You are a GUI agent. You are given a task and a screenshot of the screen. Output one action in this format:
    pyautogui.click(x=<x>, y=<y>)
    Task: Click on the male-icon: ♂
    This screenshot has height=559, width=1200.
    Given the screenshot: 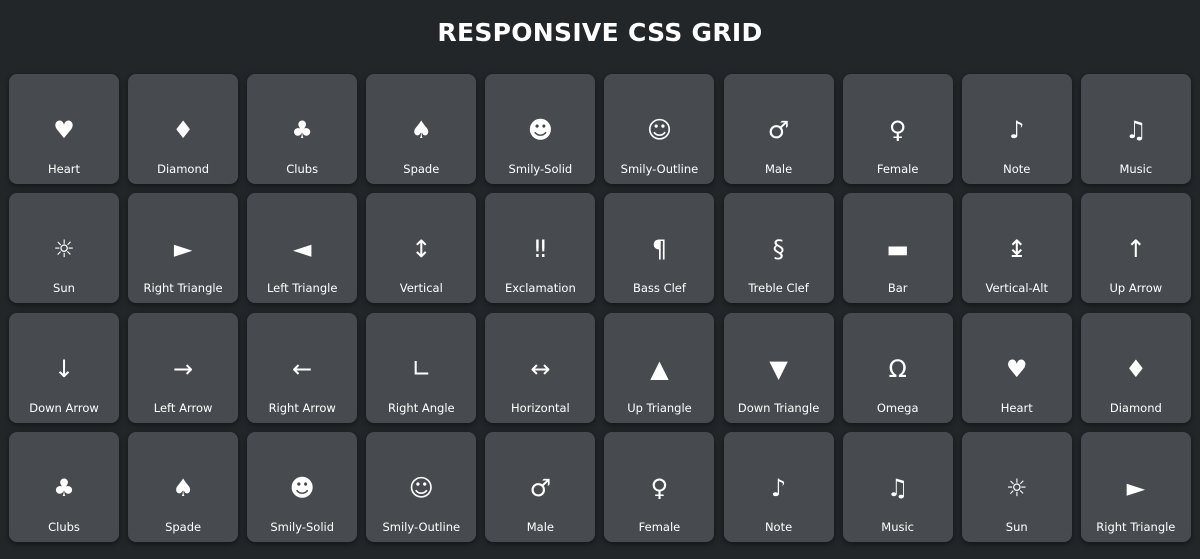 What is the action you would take?
    pyautogui.click(x=540, y=487)
    